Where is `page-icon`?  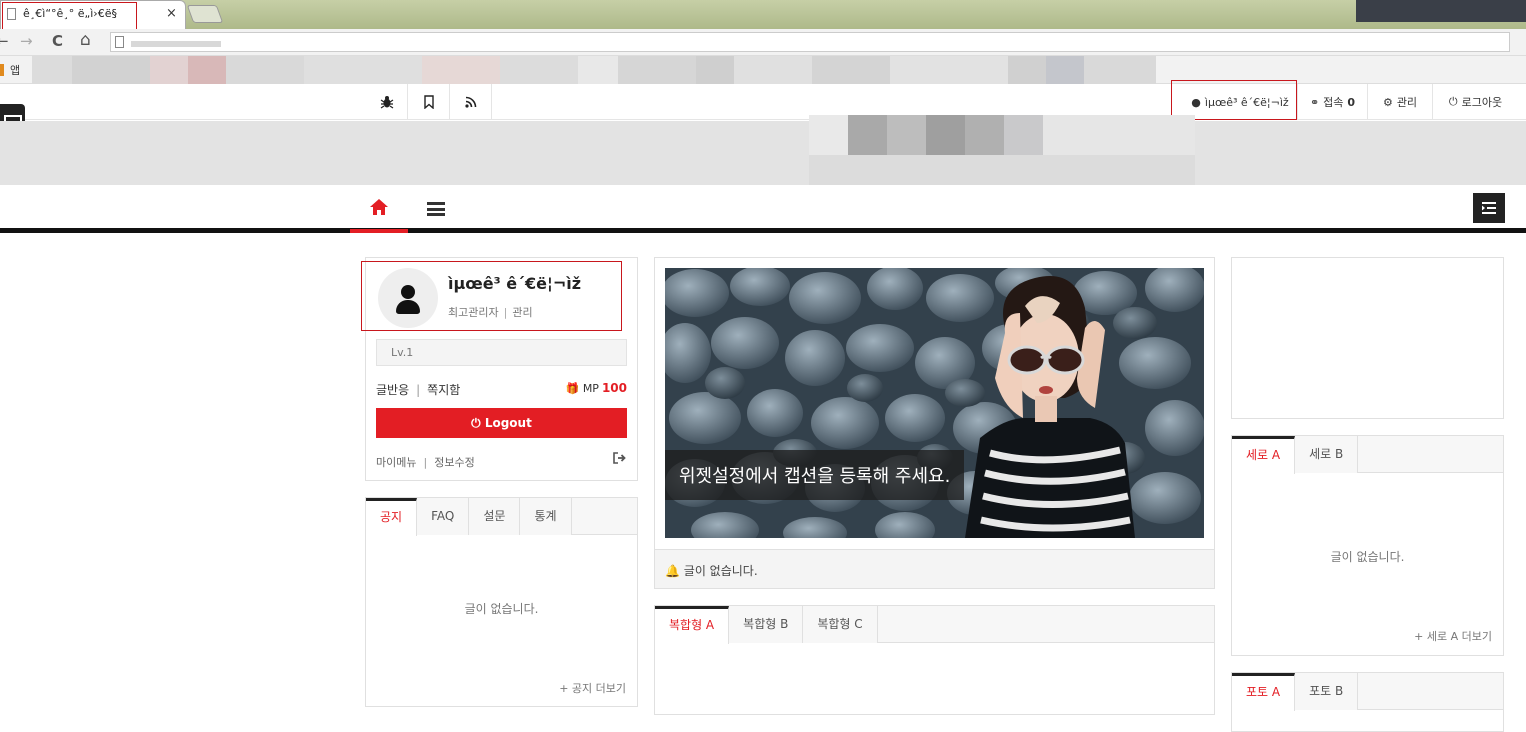 page-icon is located at coordinates (119, 42).